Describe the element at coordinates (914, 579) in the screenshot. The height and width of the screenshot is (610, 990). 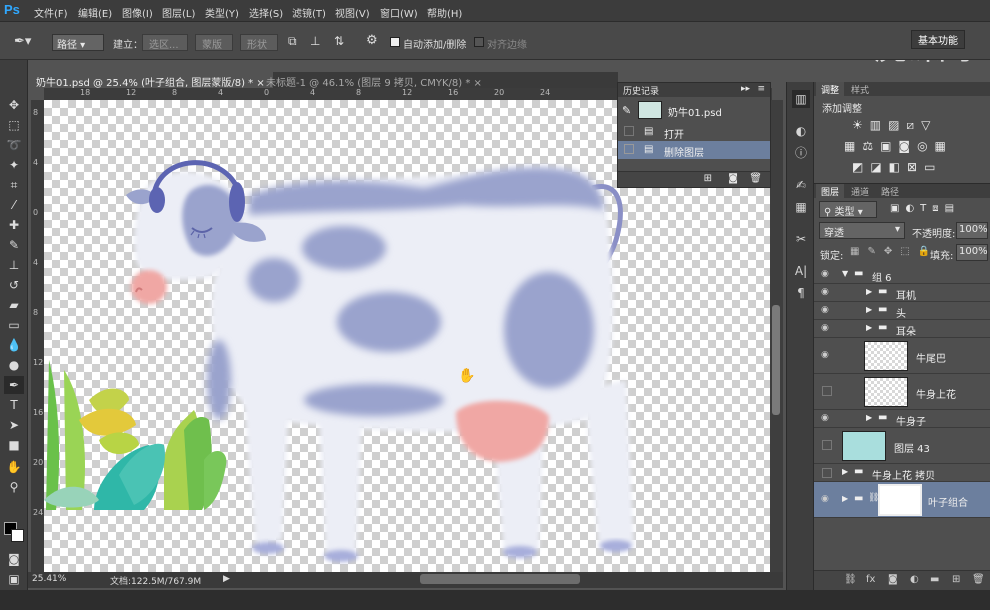
I see `adjustment-layer-icon: ◐` at that location.